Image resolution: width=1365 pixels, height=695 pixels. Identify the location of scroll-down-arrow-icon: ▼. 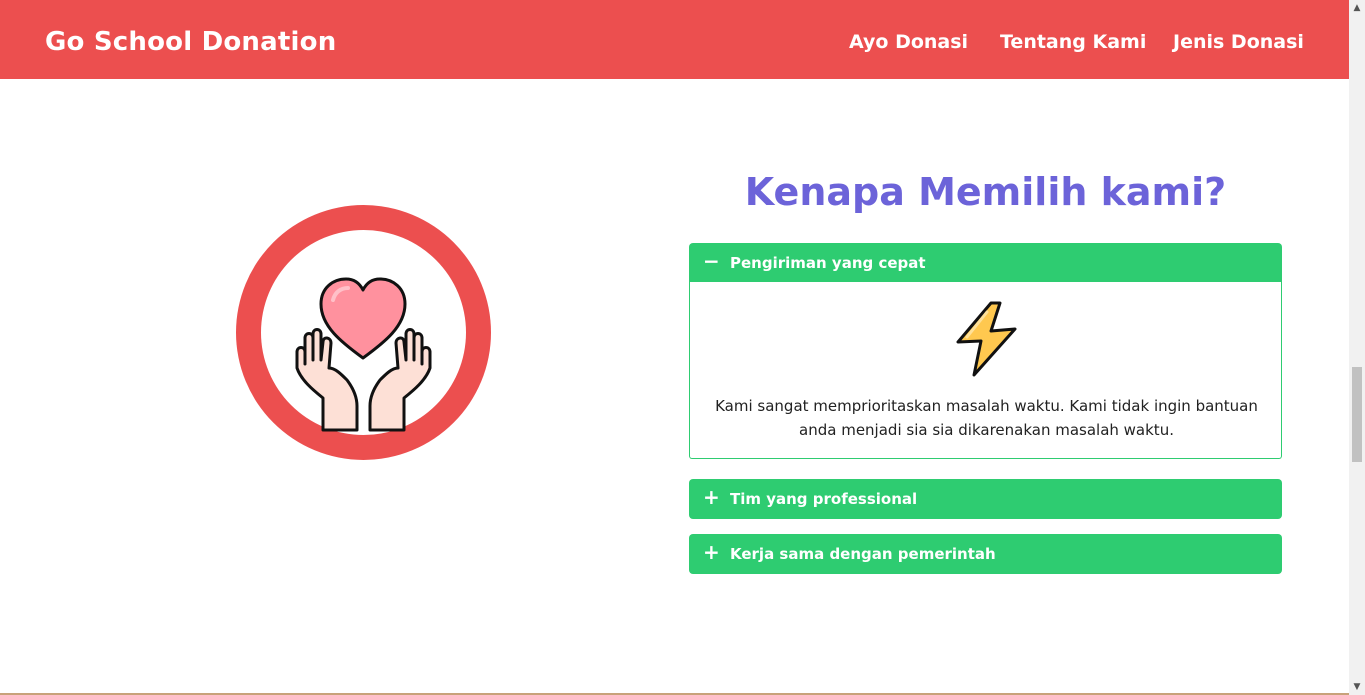
(1357, 687).